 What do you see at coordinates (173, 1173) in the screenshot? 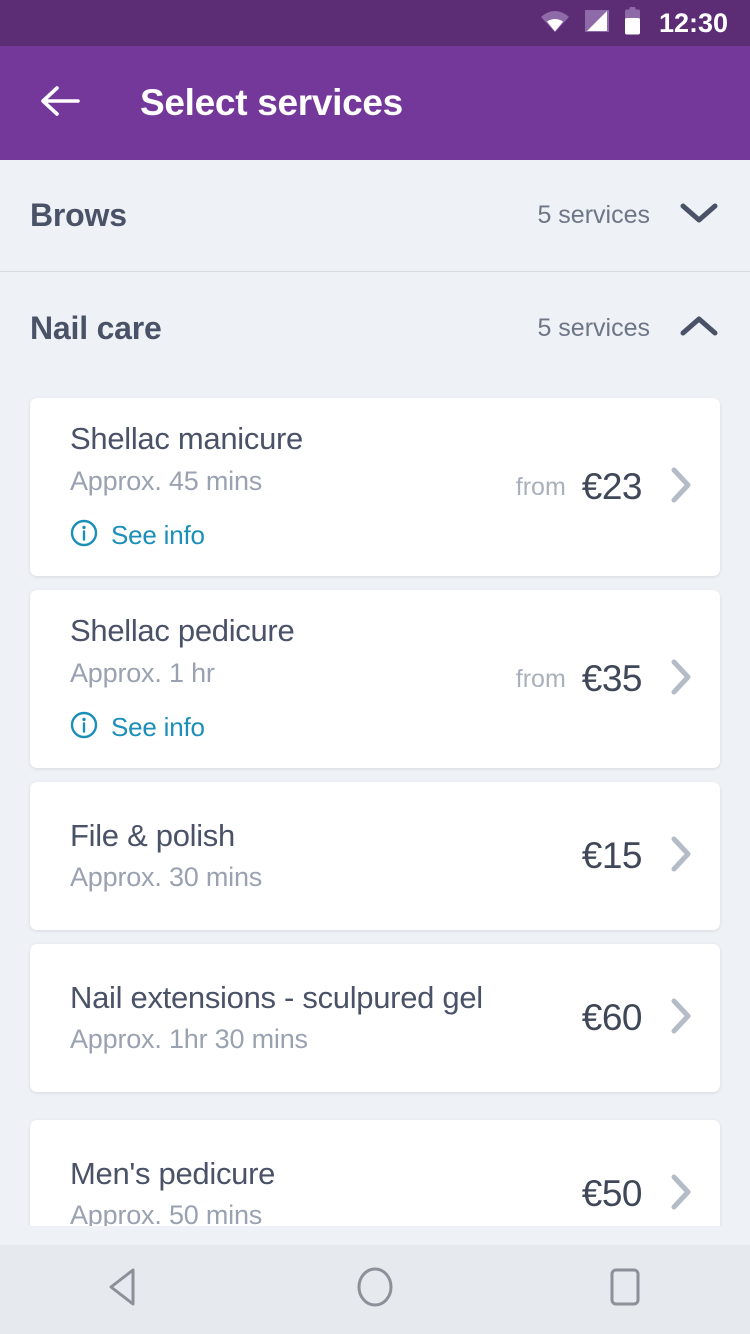
I see `service-name: Men's pedicure` at bounding box center [173, 1173].